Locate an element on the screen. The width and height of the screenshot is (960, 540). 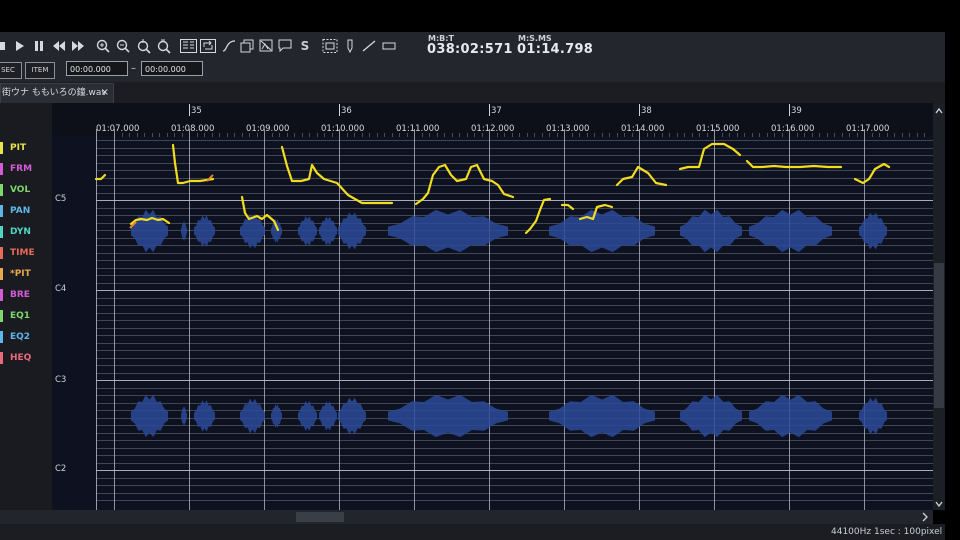
param-pit: PIT is located at coordinates (26, 148).